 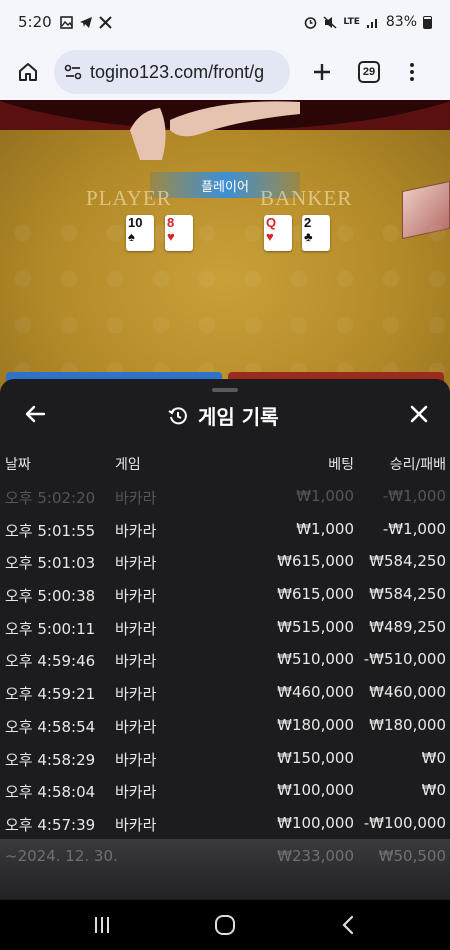 I want to click on player-label: PLAYER, so click(x=129, y=198).